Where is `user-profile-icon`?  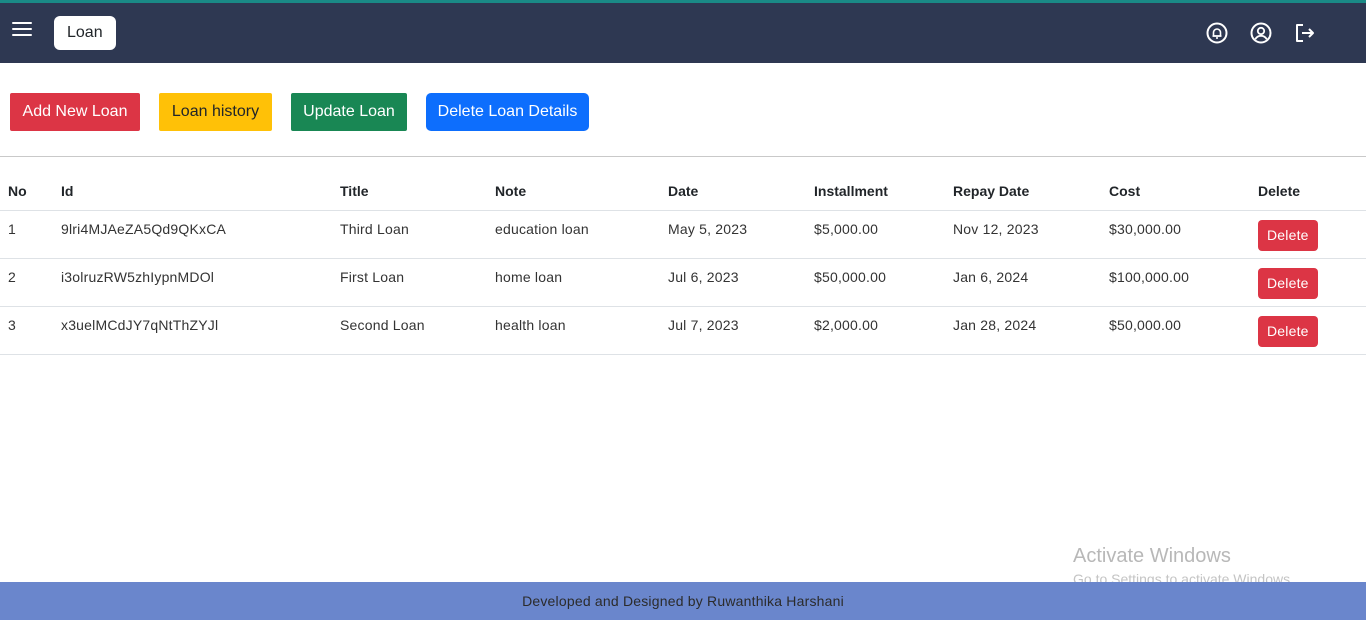
user-profile-icon is located at coordinates (1261, 33).